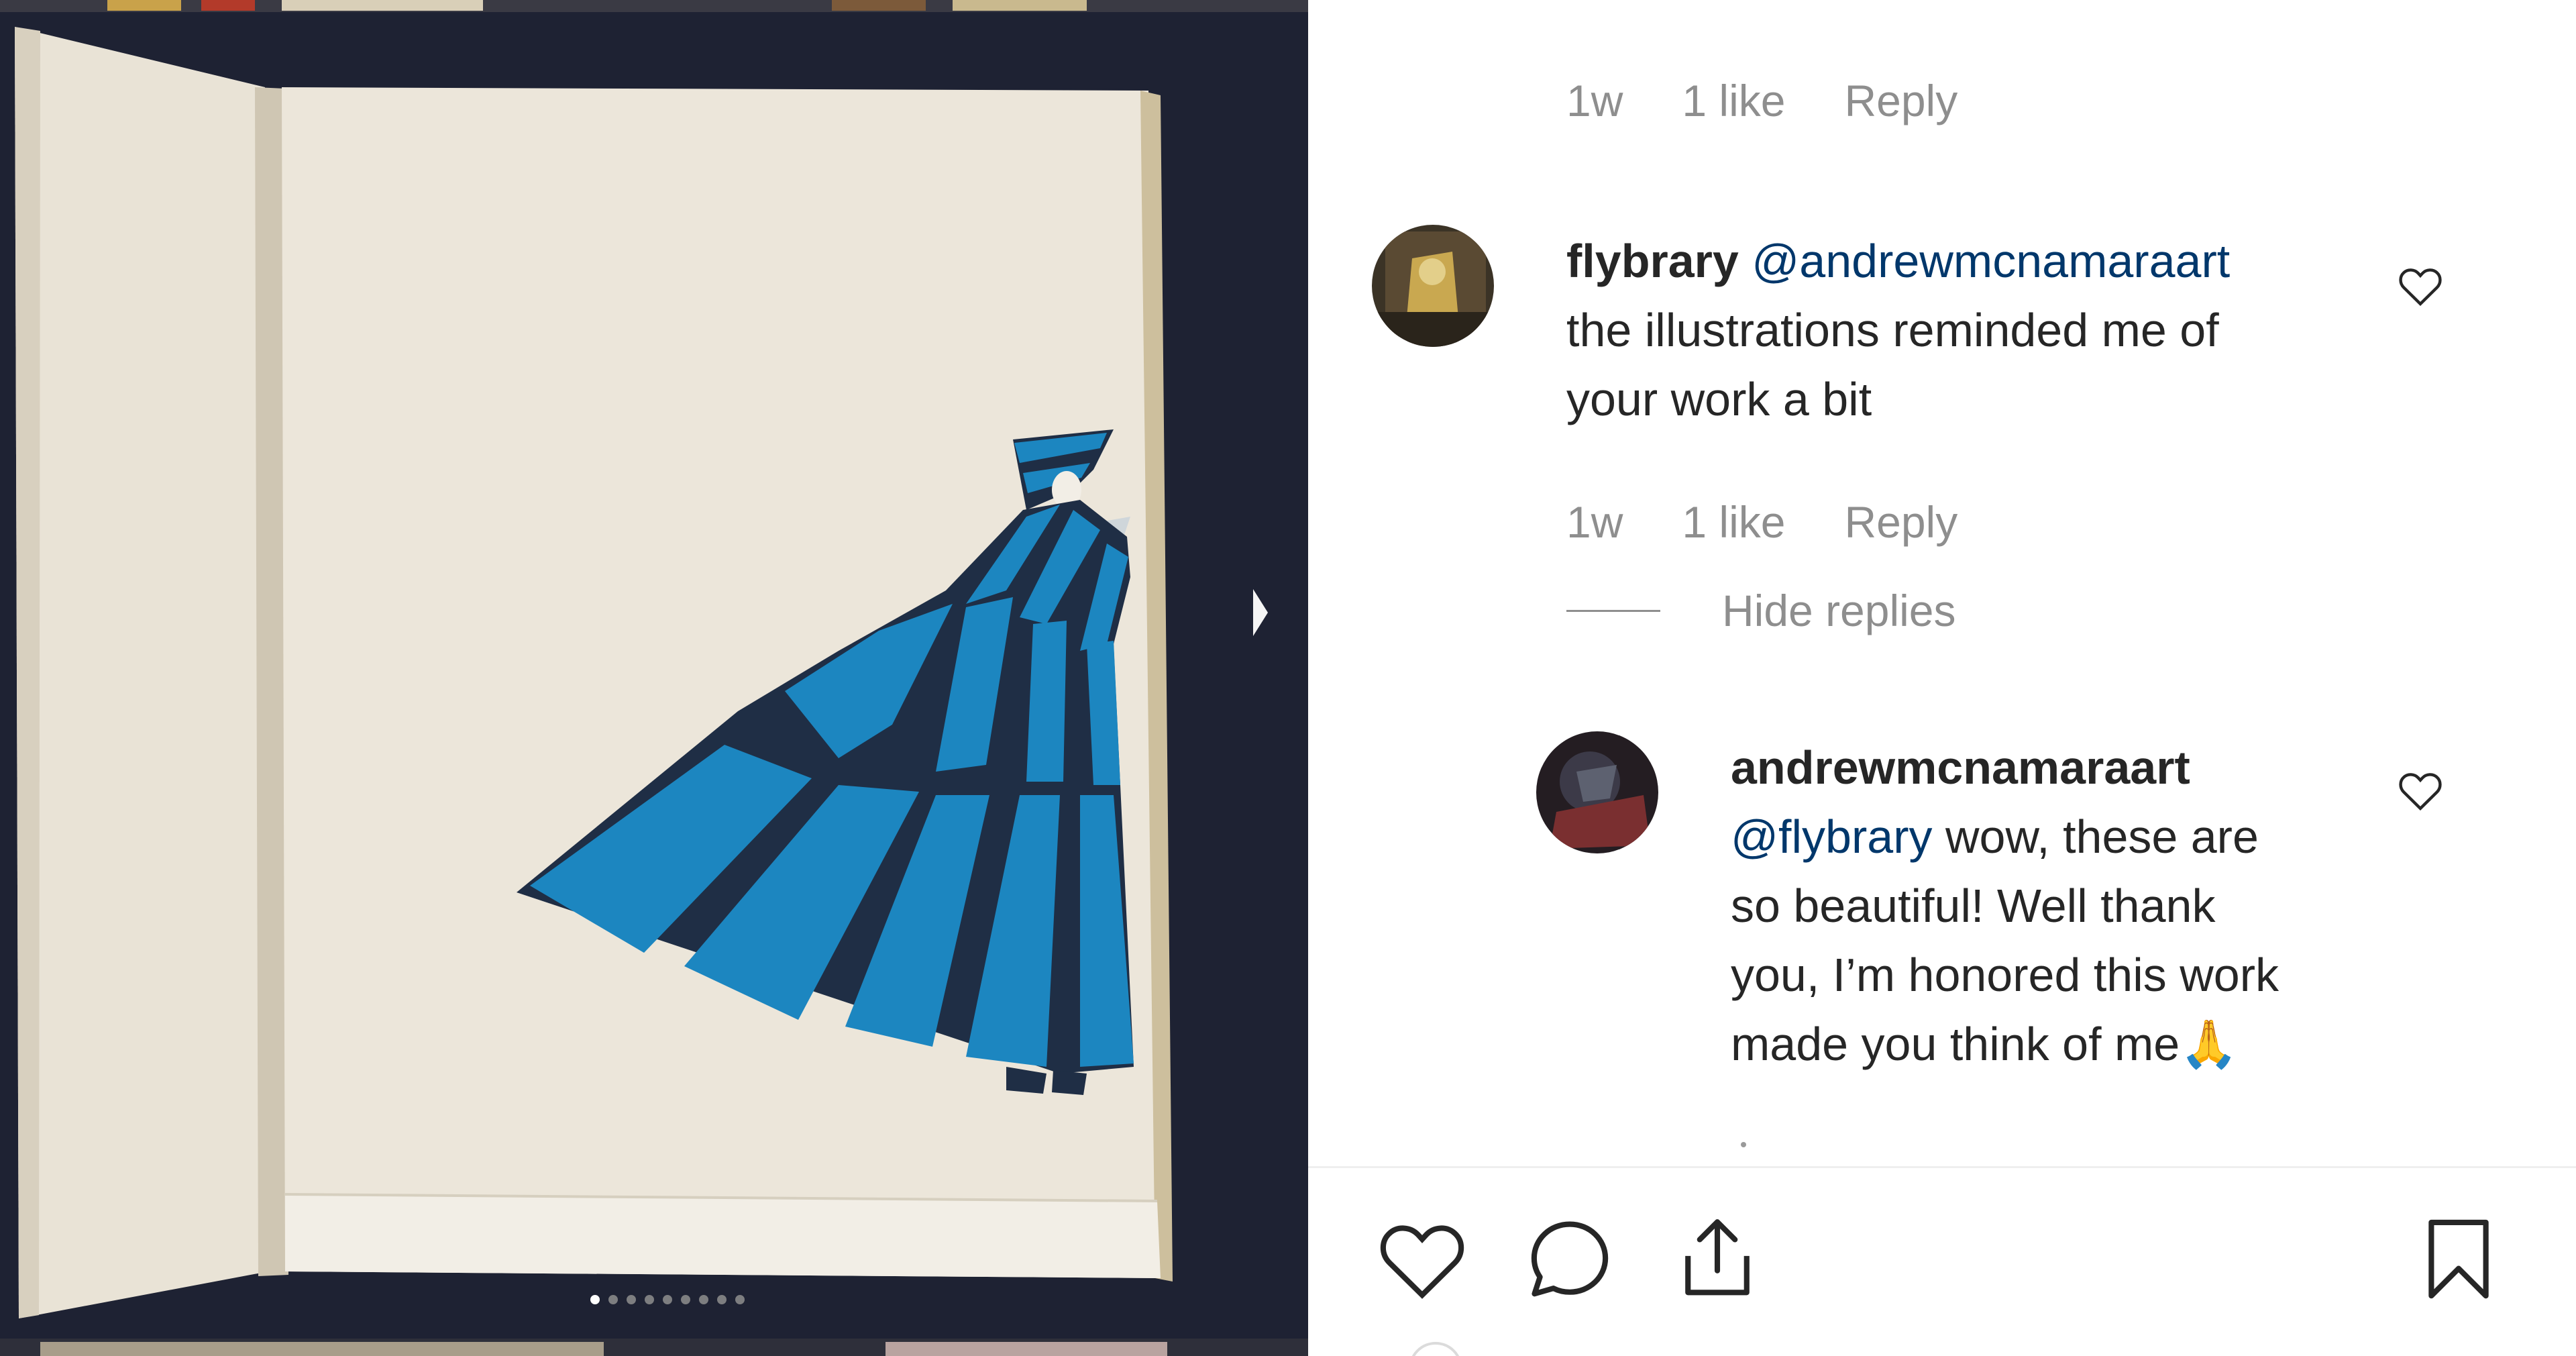 The image size is (2576, 1356). I want to click on comment-username: flybrary, so click(1652, 261).